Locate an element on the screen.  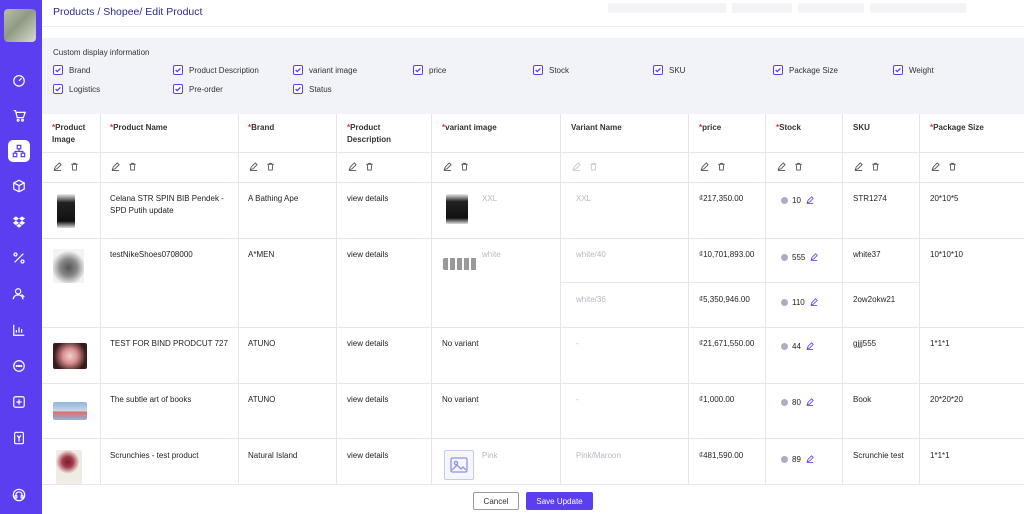
column-header-price: *price is located at coordinates (710, 127).